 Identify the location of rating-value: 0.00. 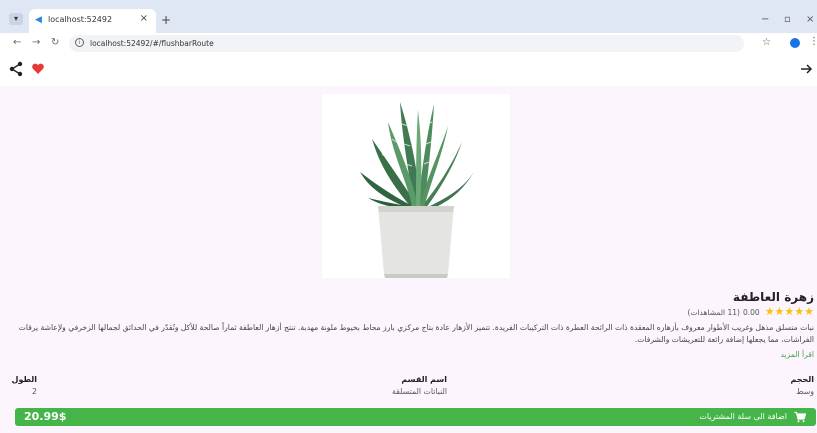
(751, 312).